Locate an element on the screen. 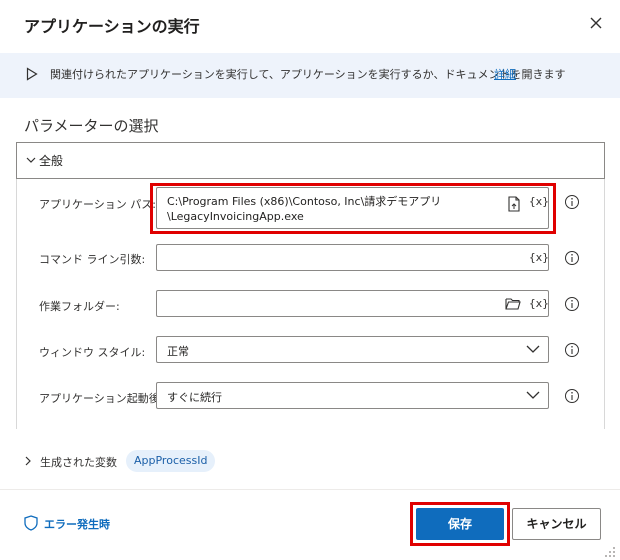 Image resolution: width=620 pixels, height=560 pixels. group-general-label: 全般 is located at coordinates (51, 161).